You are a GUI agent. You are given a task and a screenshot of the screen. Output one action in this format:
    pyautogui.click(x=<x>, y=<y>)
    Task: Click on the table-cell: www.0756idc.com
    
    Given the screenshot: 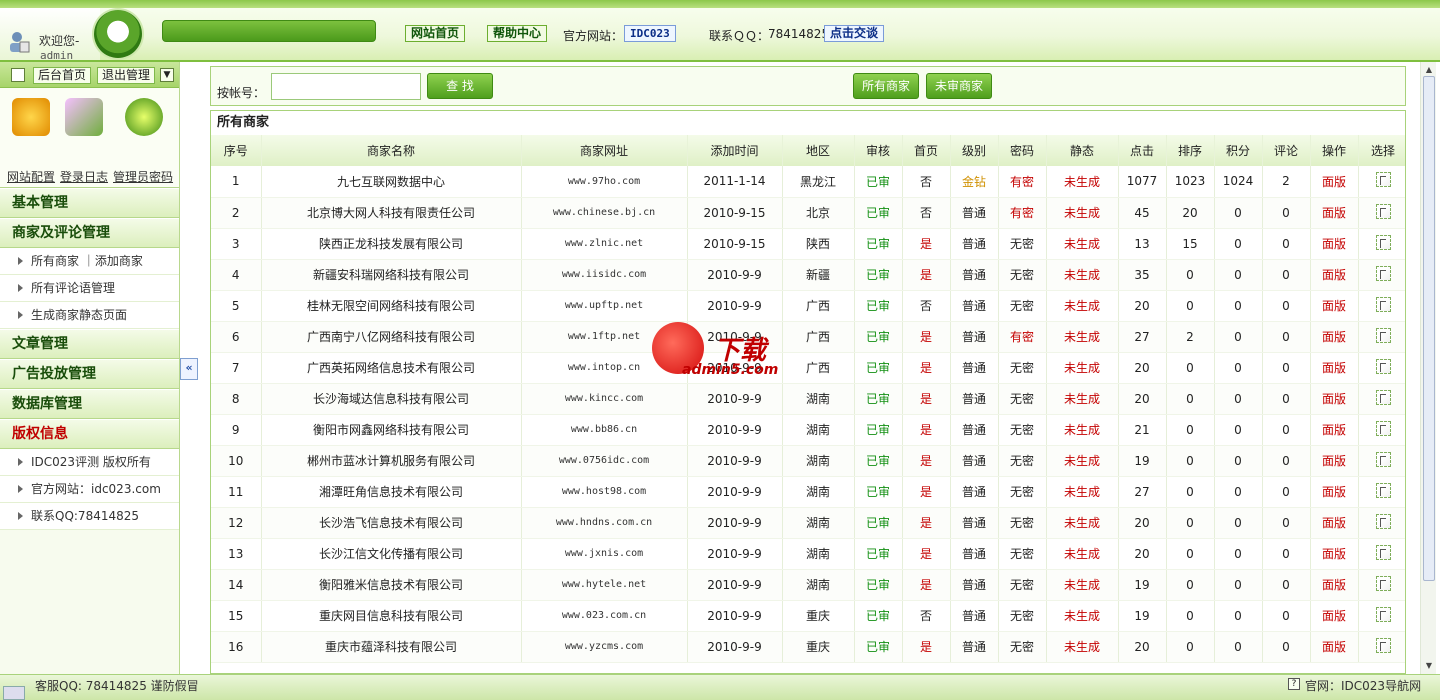 What is the action you would take?
    pyautogui.click(x=604, y=461)
    